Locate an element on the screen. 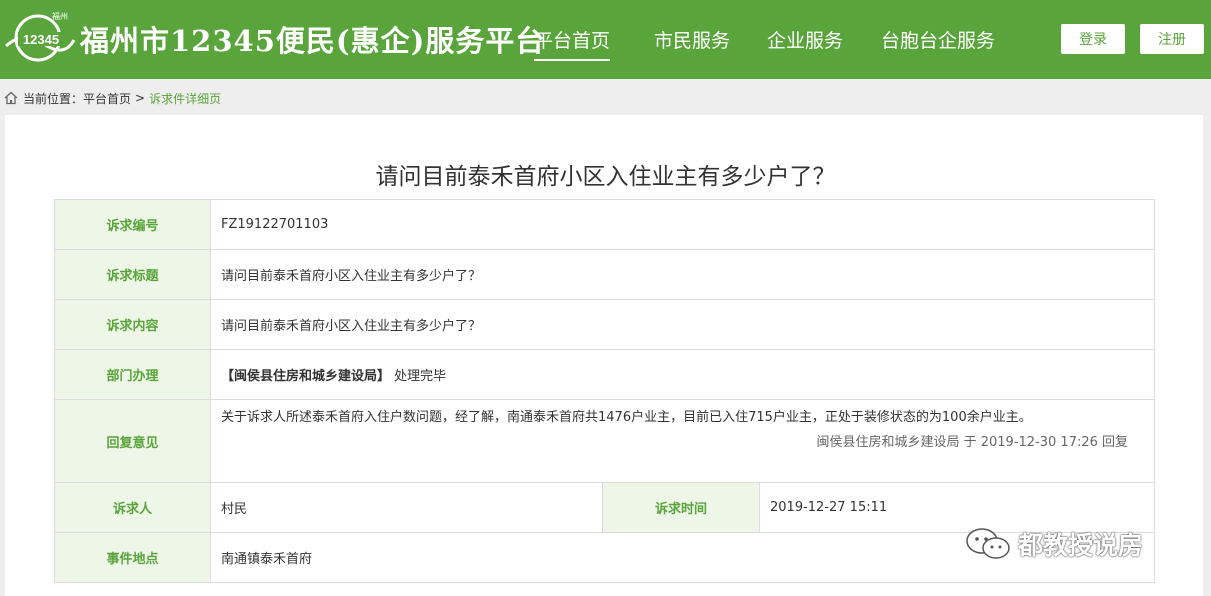 Image resolution: width=1211 pixels, height=596 pixels. location-label: 事件地点 is located at coordinates (132, 557).